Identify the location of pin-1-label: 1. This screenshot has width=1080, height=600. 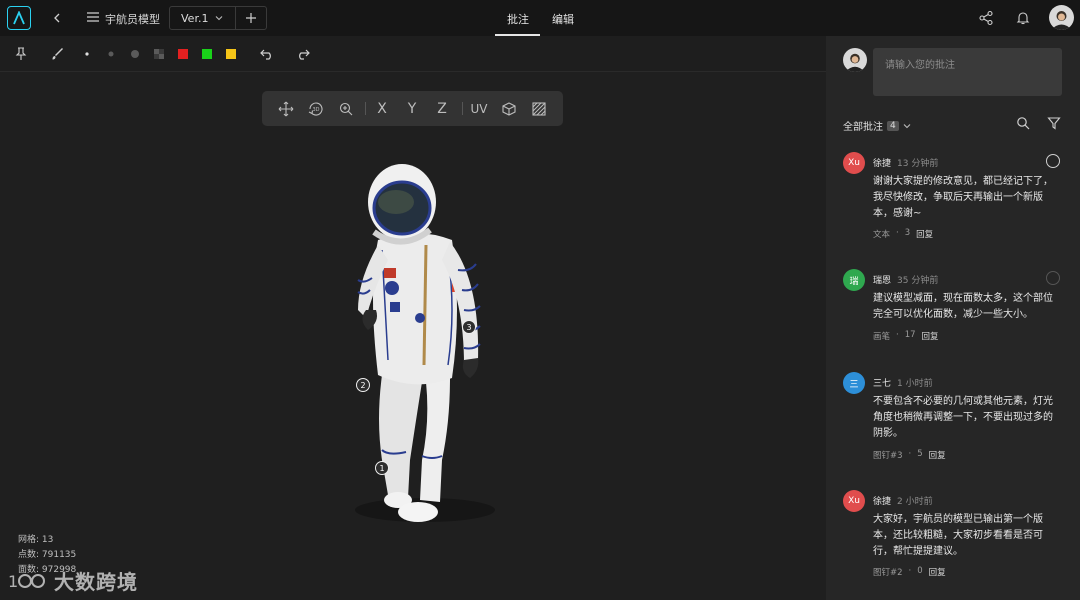
(381, 468).